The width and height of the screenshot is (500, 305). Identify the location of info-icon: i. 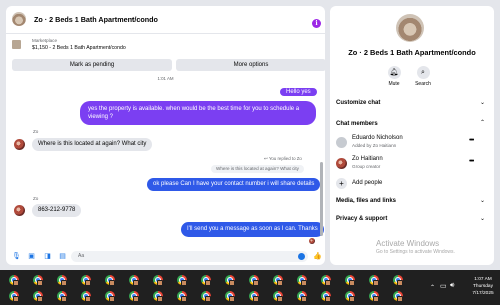
(316, 23).